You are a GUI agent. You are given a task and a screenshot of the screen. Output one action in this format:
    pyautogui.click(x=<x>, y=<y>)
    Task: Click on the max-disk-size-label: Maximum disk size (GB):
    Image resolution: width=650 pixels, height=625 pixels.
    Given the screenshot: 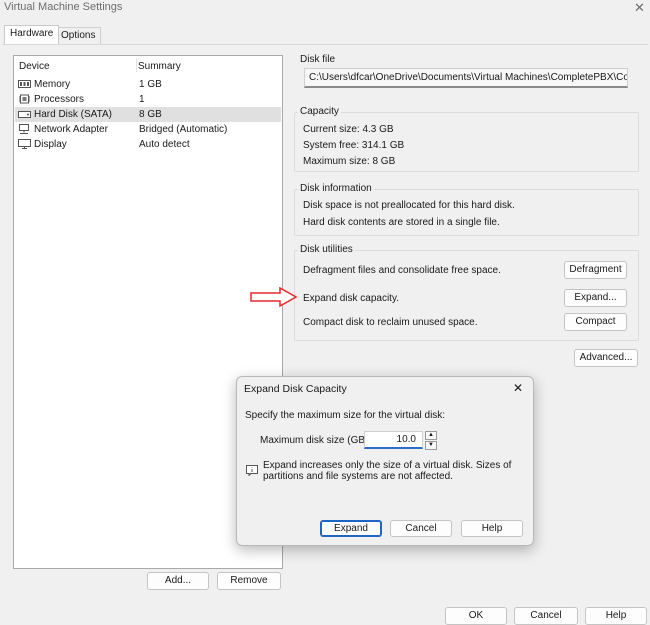 What is the action you would take?
    pyautogui.click(x=316, y=440)
    